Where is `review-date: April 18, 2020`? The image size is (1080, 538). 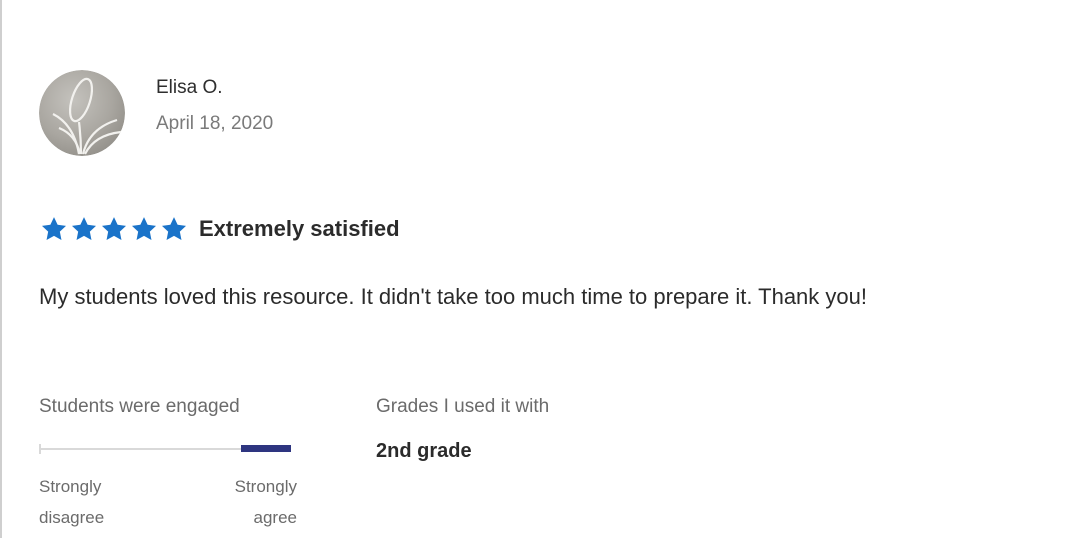 review-date: April 18, 2020 is located at coordinates (215, 123).